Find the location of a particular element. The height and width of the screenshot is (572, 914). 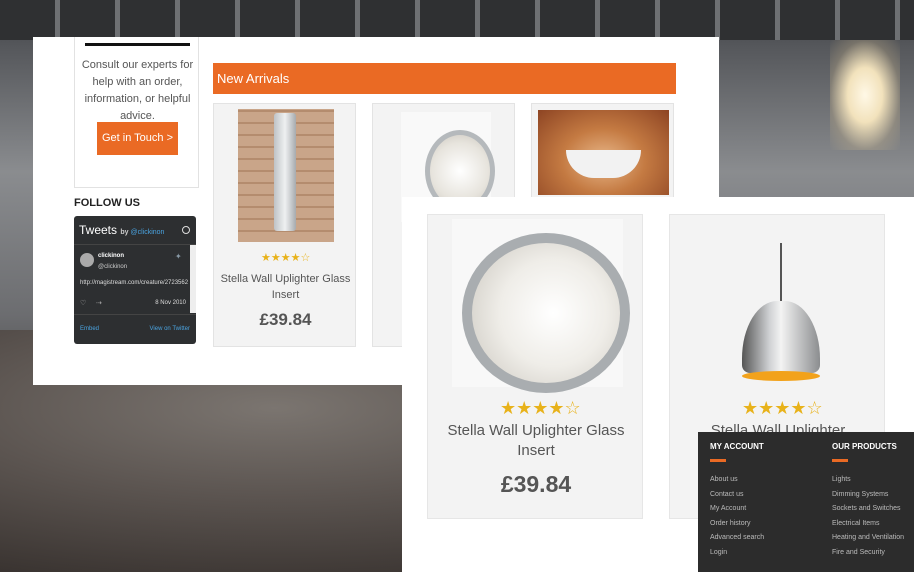

tweet-user-handle: @clickinon is located at coordinates (112, 267).